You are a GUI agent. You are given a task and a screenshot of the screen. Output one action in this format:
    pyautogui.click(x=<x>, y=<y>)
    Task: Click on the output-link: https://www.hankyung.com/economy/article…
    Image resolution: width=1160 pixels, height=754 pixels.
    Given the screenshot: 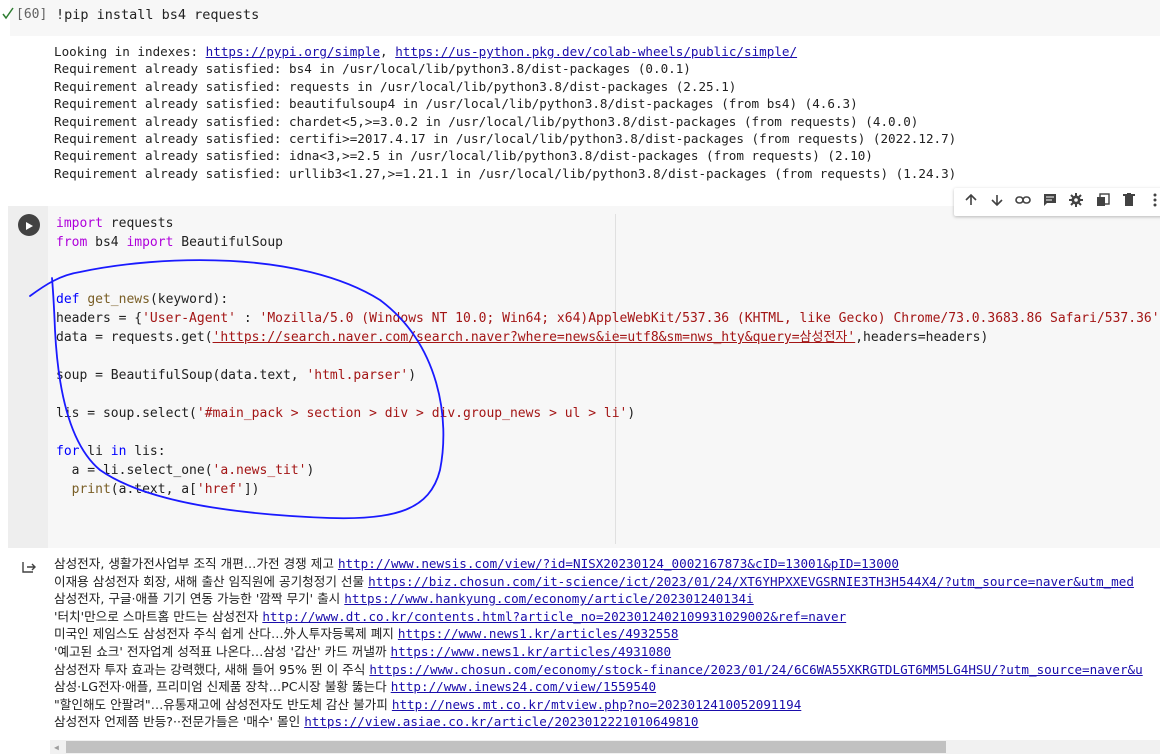 What is the action you would take?
    pyautogui.click(x=548, y=598)
    